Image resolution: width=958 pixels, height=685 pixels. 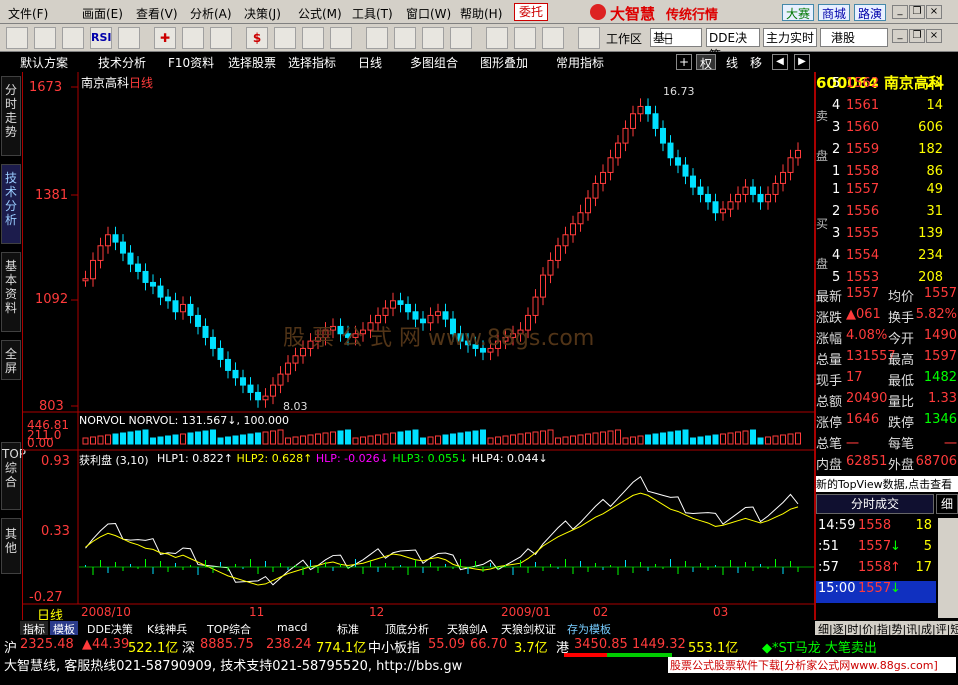 I want to click on menu-view-screen: 画面(E), so click(x=102, y=13).